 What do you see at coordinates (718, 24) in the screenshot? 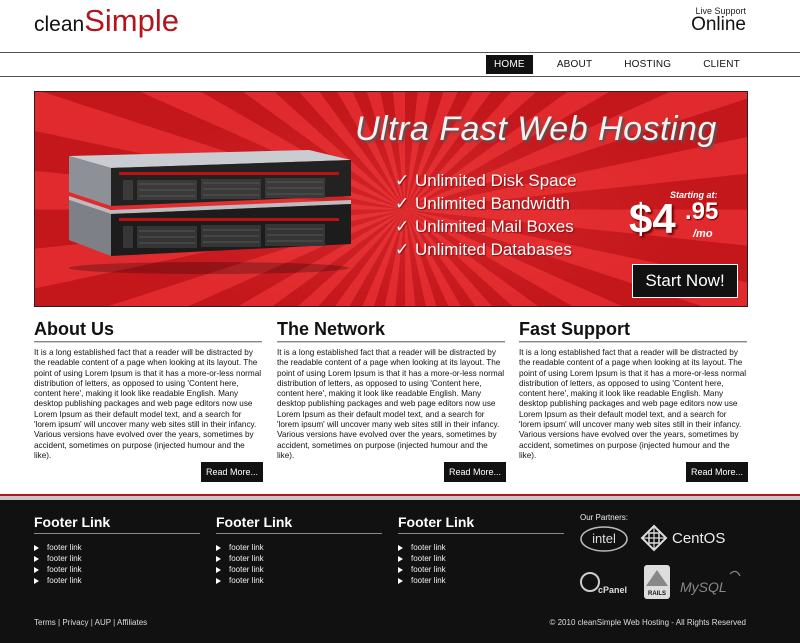
I see `live-support-status: Online` at bounding box center [718, 24].